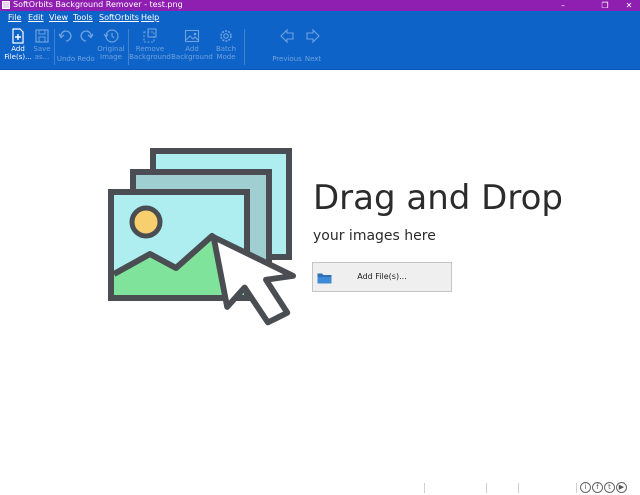 This screenshot has width=640, height=495. I want to click on drag-drop-subtitle: your images here, so click(374, 236).